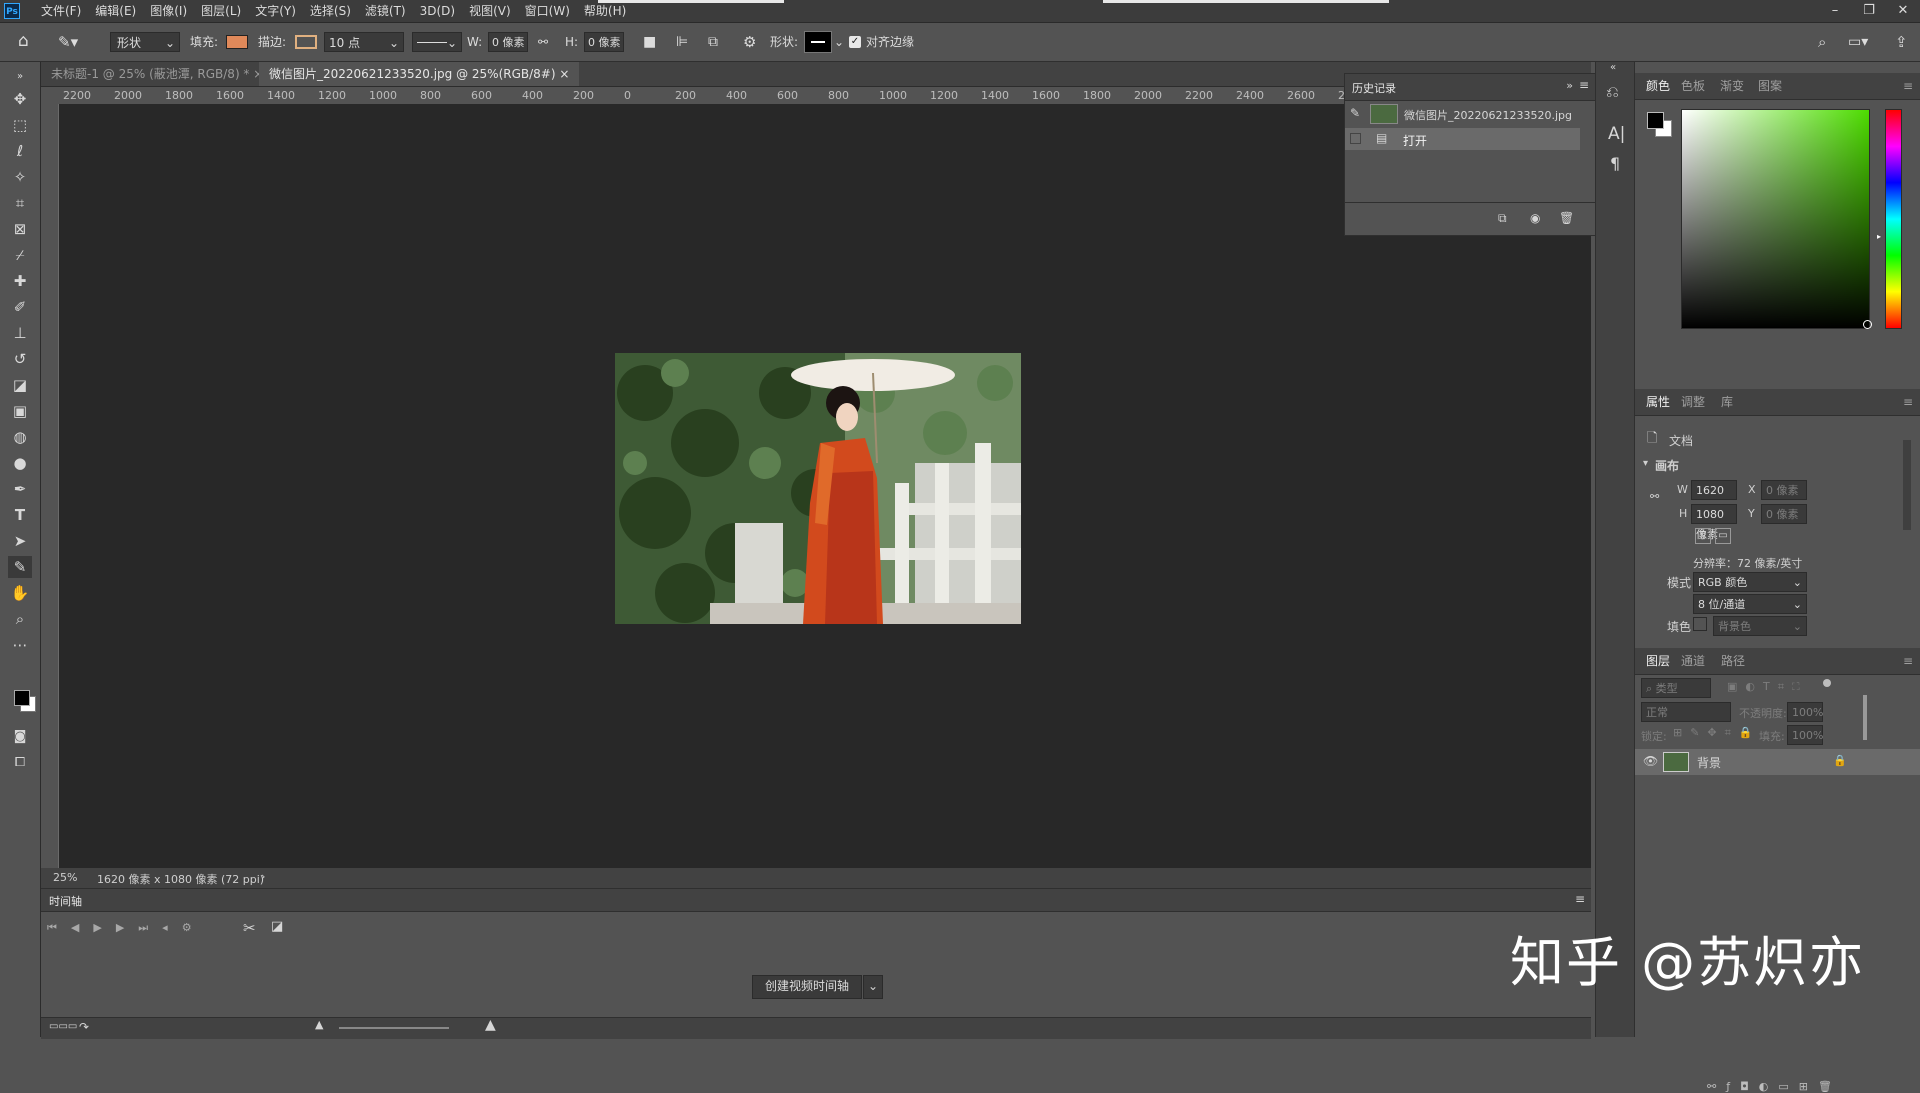 Image resolution: width=1920 pixels, height=1093 pixels. Describe the element at coordinates (1693, 86) in the screenshot. I see `tab-swatches: 色板` at that location.